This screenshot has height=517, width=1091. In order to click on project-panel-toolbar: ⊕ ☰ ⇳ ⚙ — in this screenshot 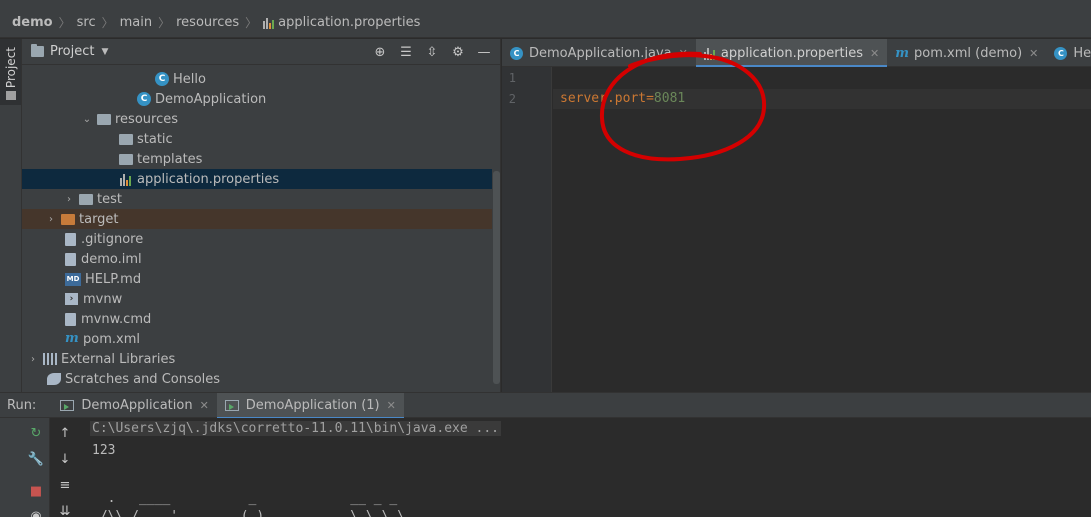, I will do `click(429, 52)`.